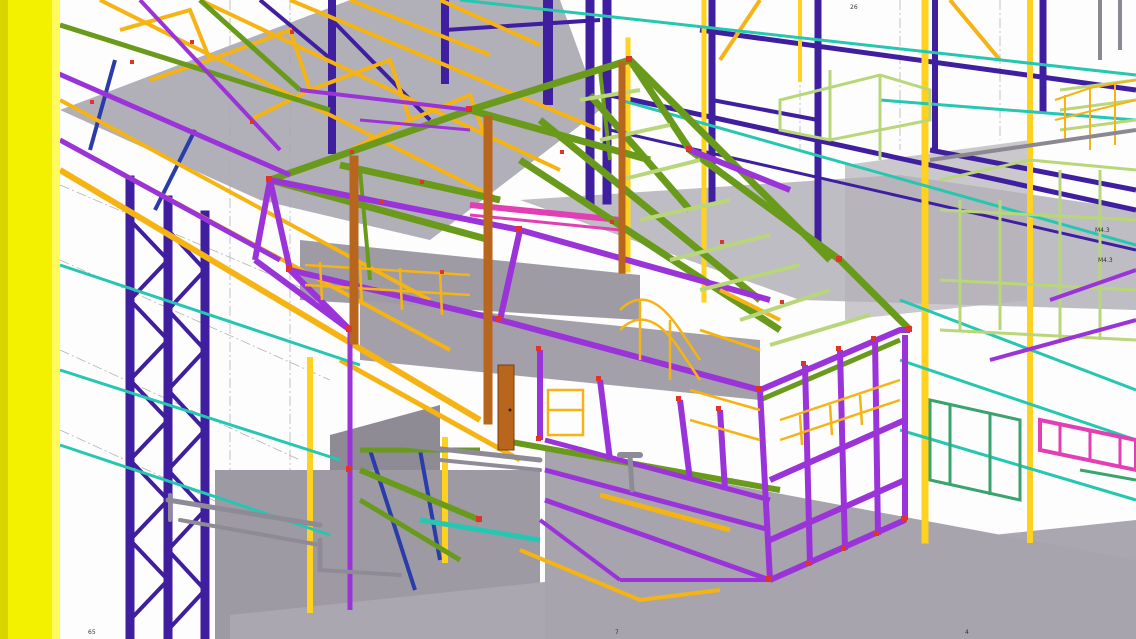 This screenshot has width=1136, height=639. Describe the element at coordinates (967, 632) in the screenshot. I see `grid-label: 4` at that location.